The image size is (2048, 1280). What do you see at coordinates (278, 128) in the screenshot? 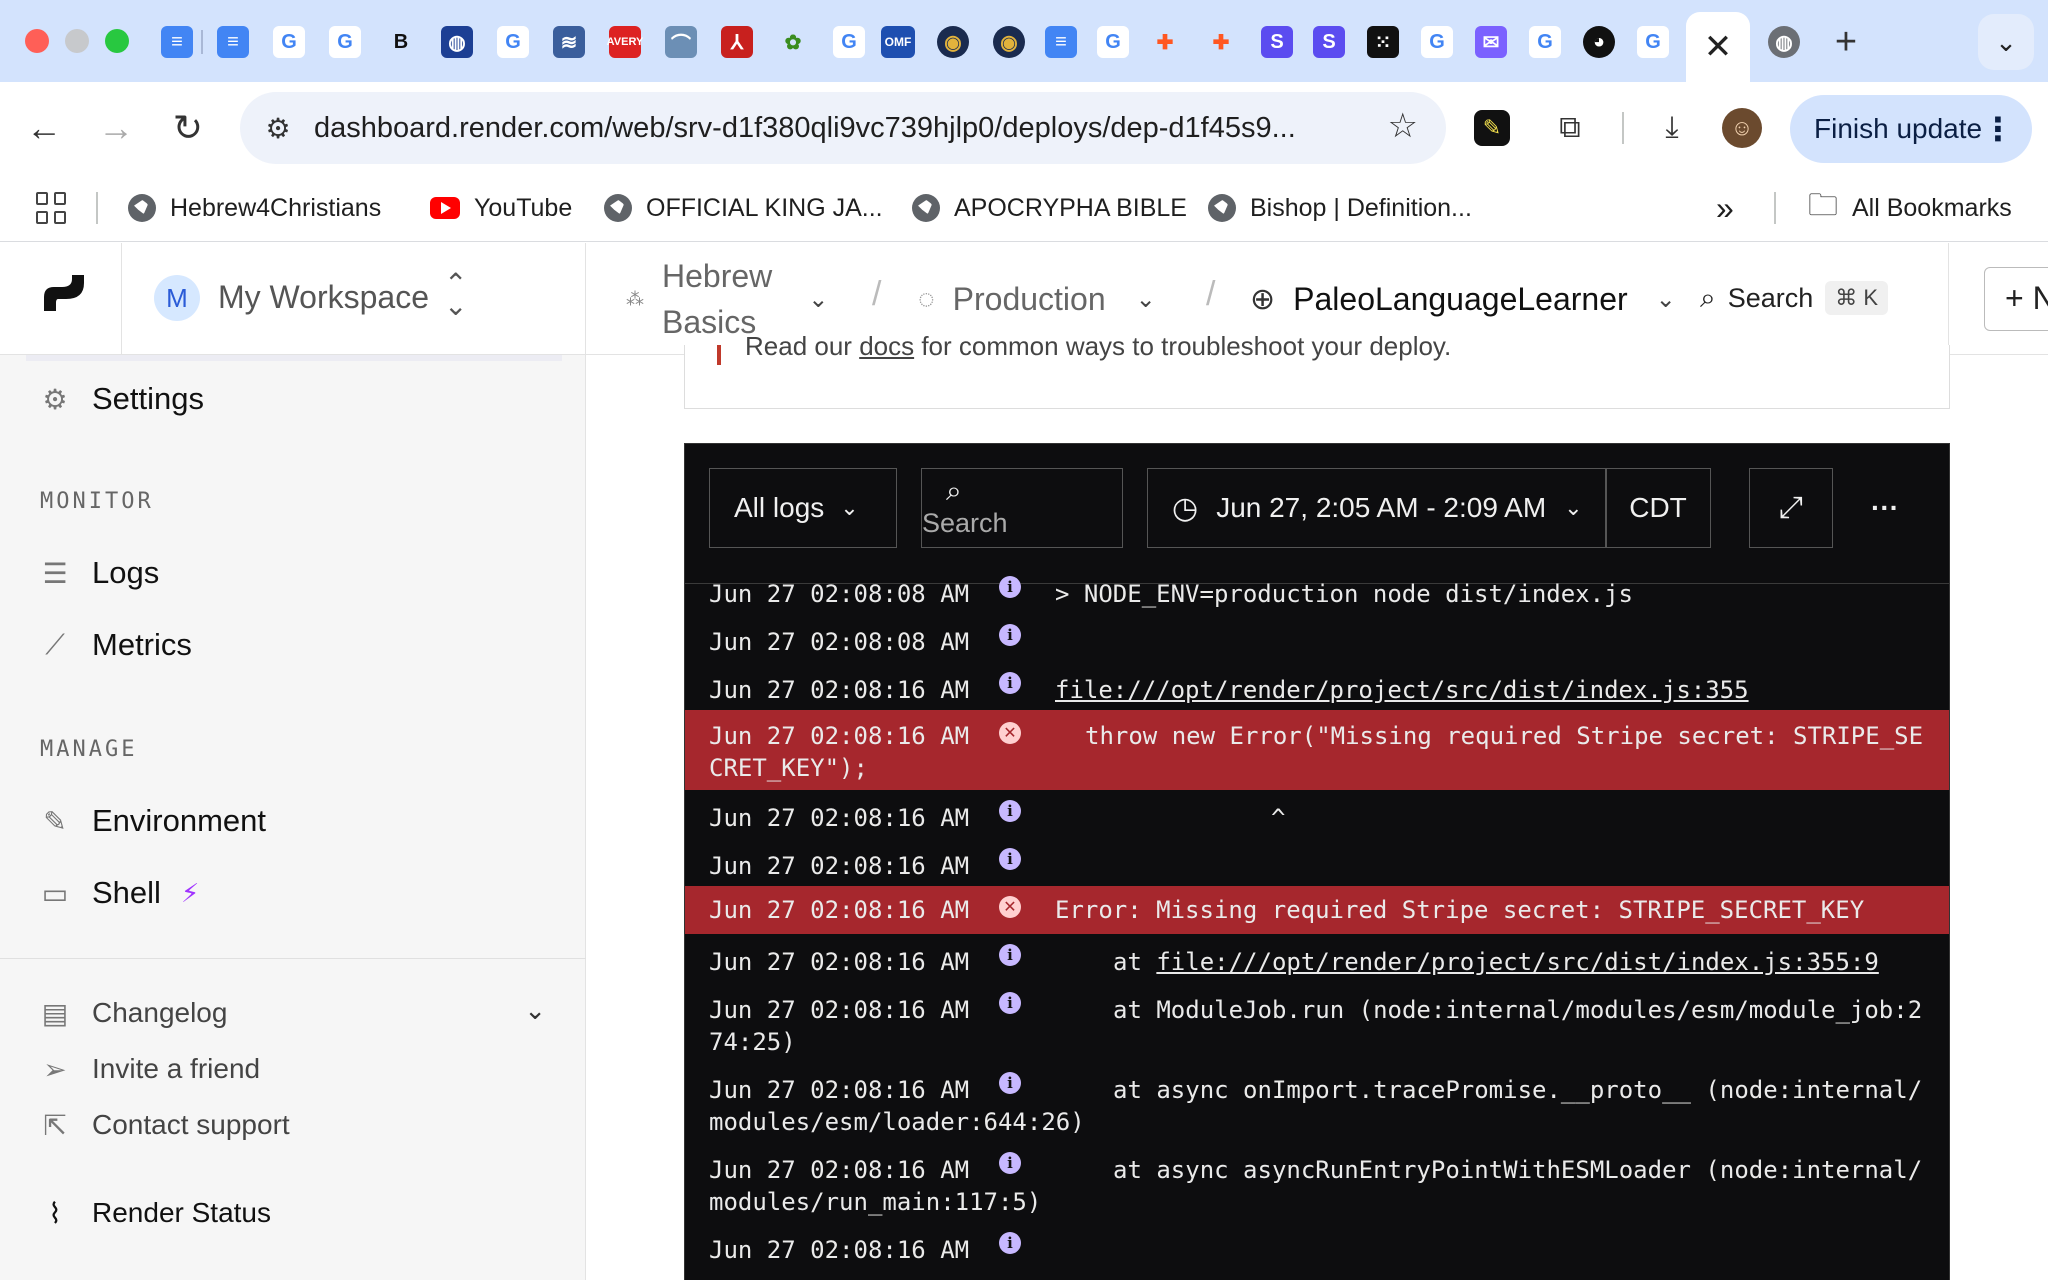
I see `site-settings-icon: ⚙` at bounding box center [278, 128].